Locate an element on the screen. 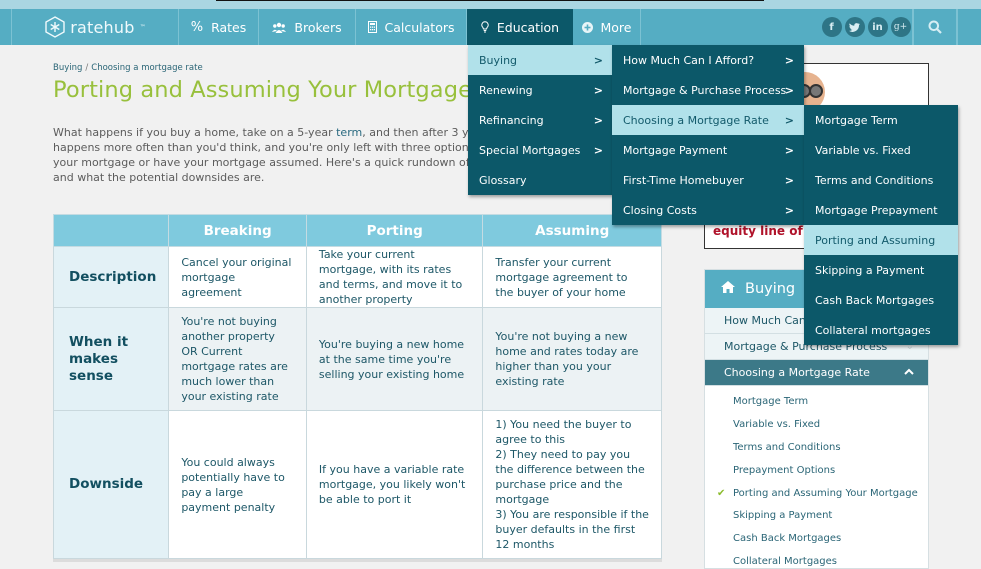  menu-item-mortgage-term: Mortgage Term is located at coordinates (881, 120).